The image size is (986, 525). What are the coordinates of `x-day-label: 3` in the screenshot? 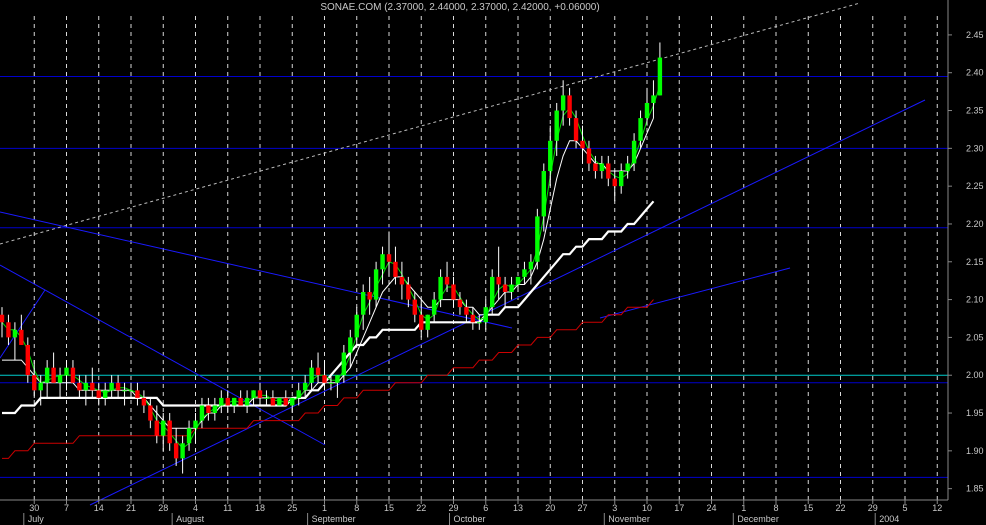 It's located at (614, 508).